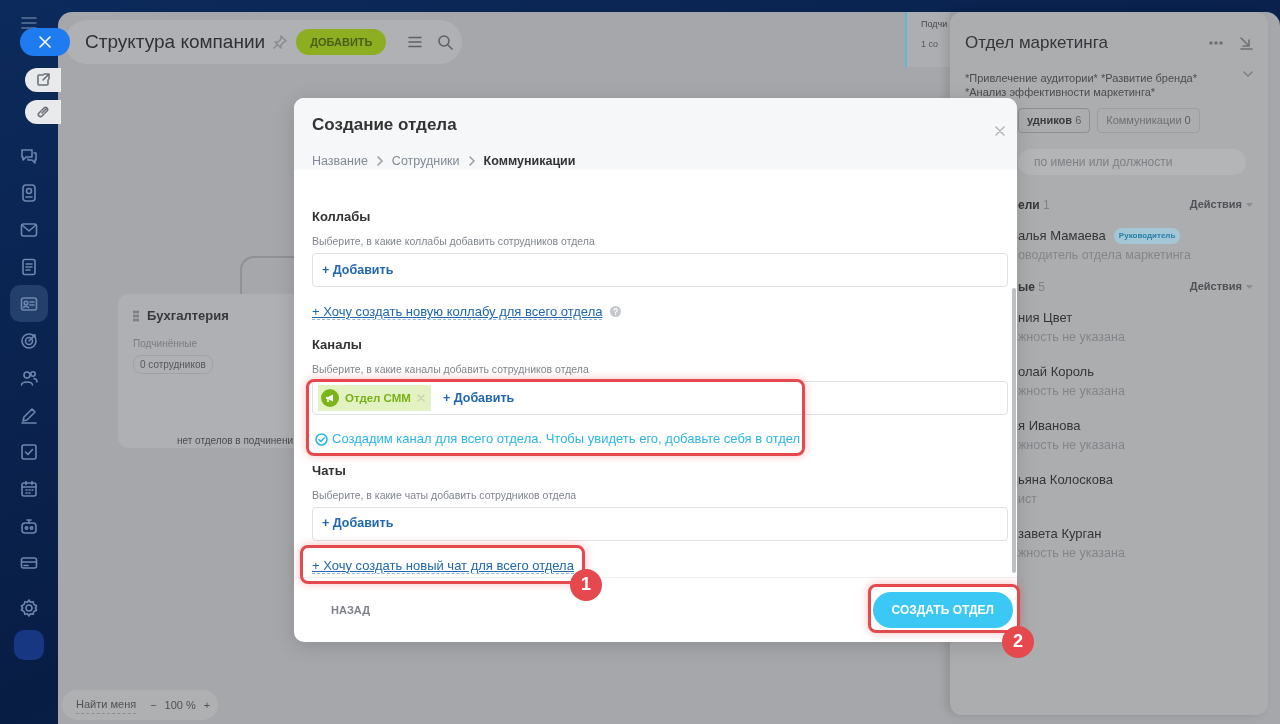 This screenshot has height=724, width=1280. What do you see at coordinates (1147, 236) in the screenshot?
I see `role-badge: Руководитель` at bounding box center [1147, 236].